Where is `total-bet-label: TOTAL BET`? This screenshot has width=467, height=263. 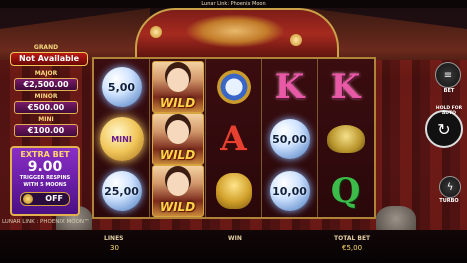
total-bet-label: TOTAL BET is located at coordinates (352, 238).